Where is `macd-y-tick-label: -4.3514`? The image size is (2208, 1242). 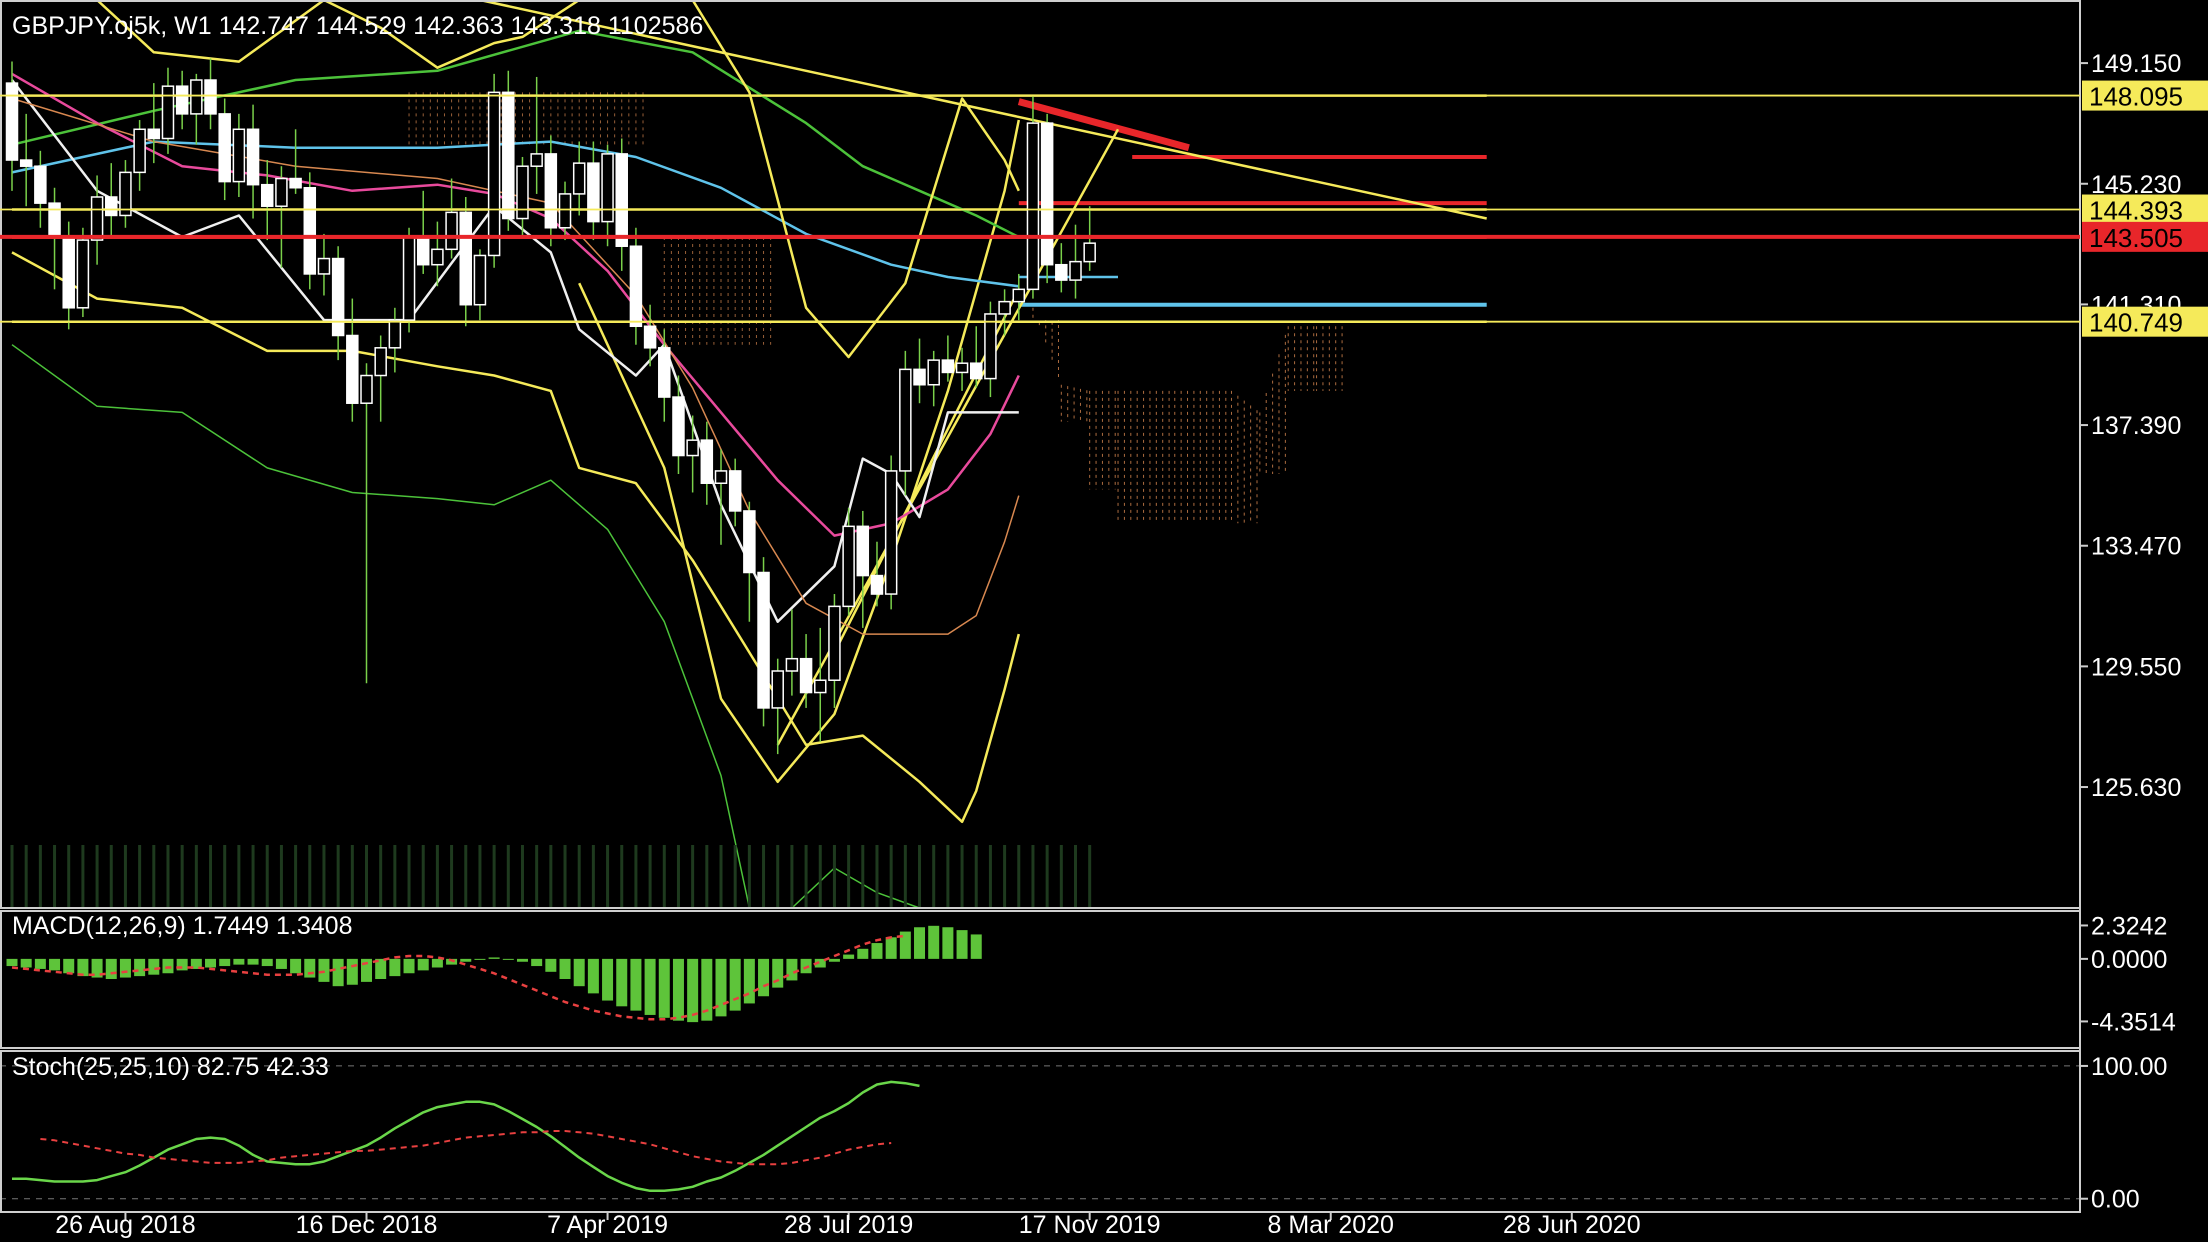
macd-y-tick-label: -4.3514 is located at coordinates (2133, 1022).